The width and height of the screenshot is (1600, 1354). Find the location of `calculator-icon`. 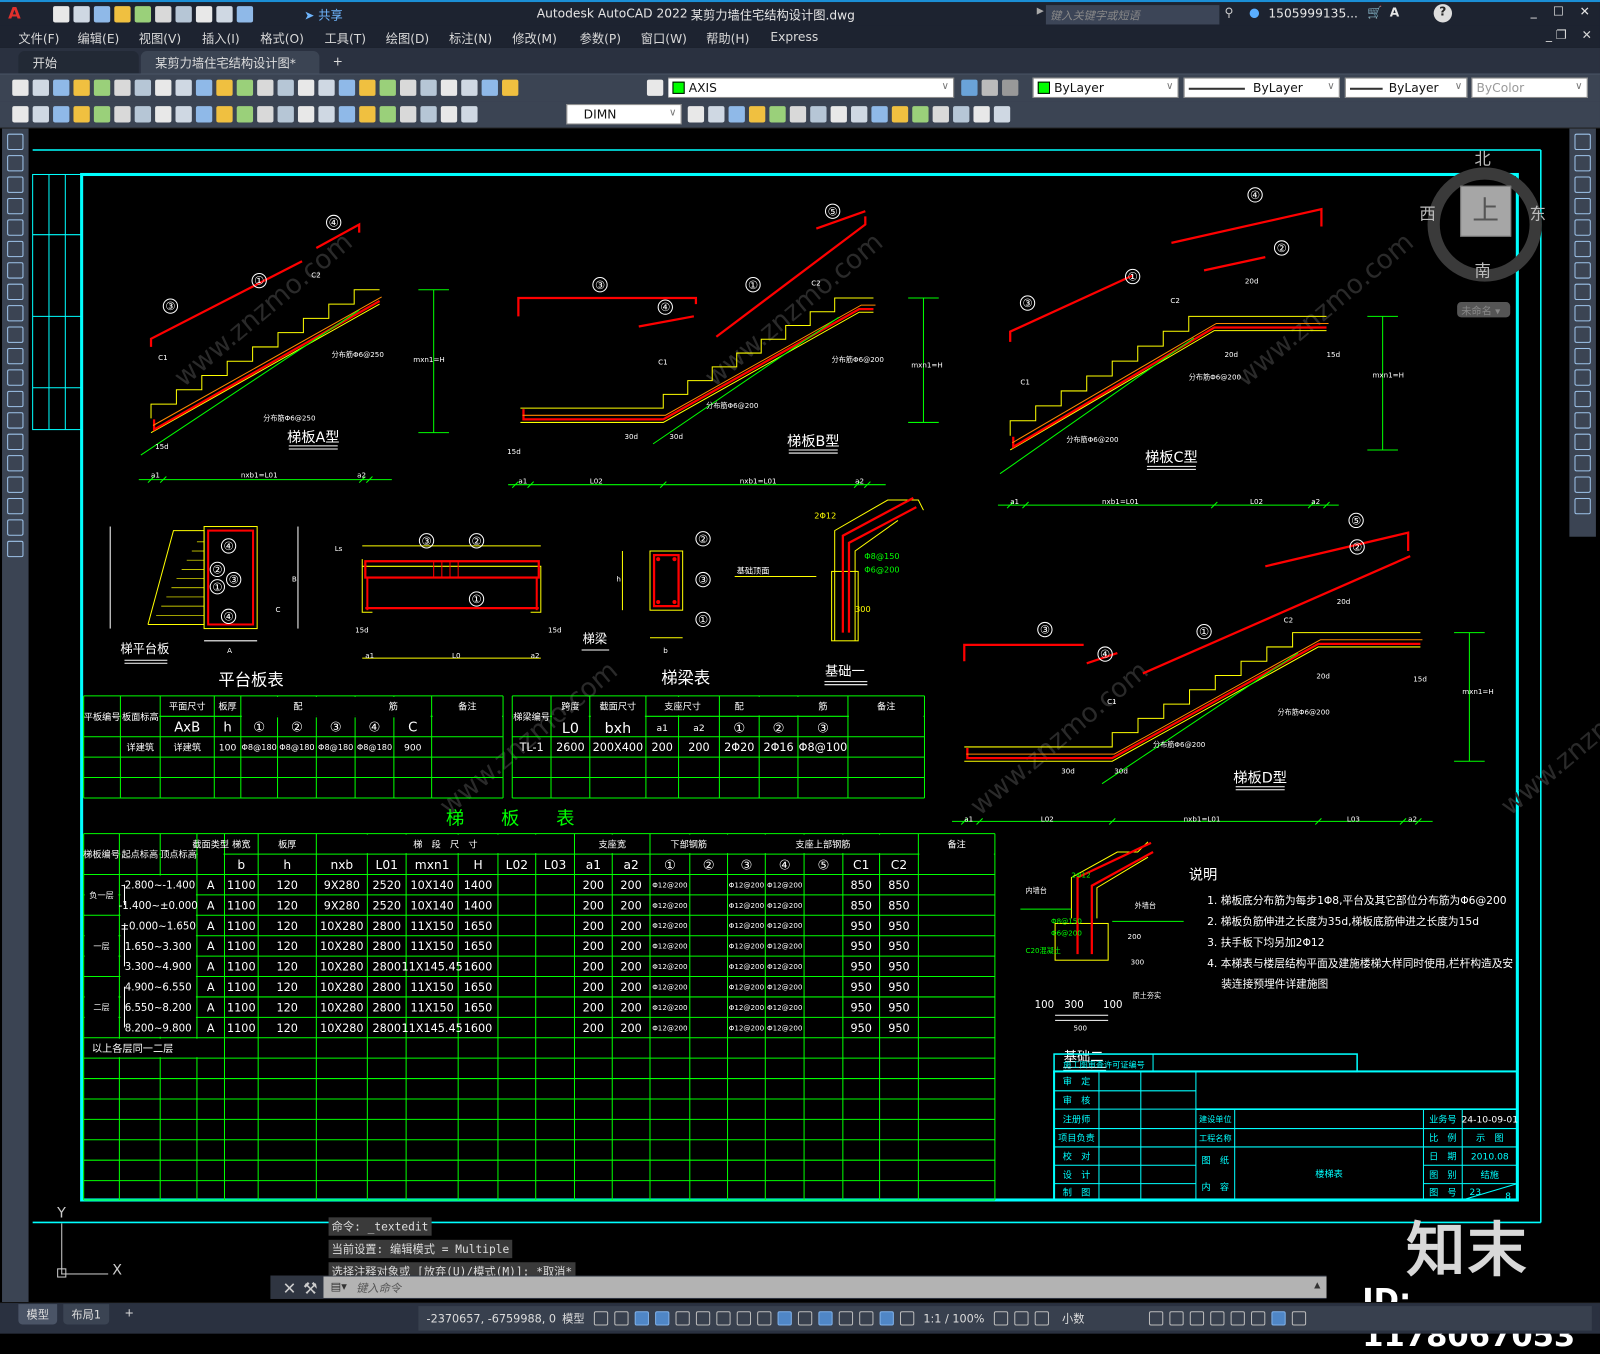

calculator-icon is located at coordinates (489, 87).